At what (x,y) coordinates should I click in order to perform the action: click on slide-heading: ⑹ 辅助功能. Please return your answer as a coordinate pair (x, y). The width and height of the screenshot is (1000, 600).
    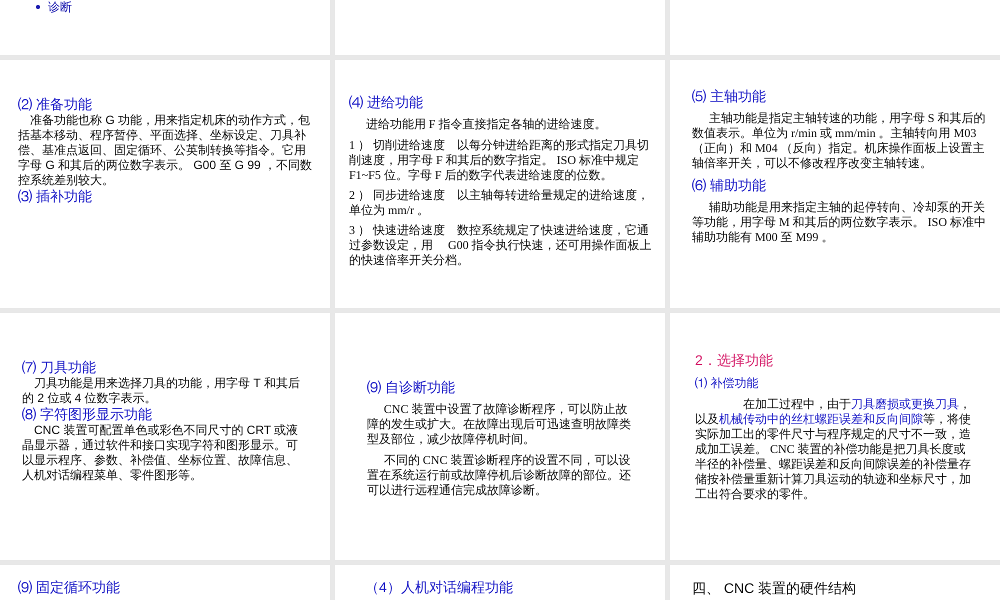
    Looking at the image, I should click on (729, 185).